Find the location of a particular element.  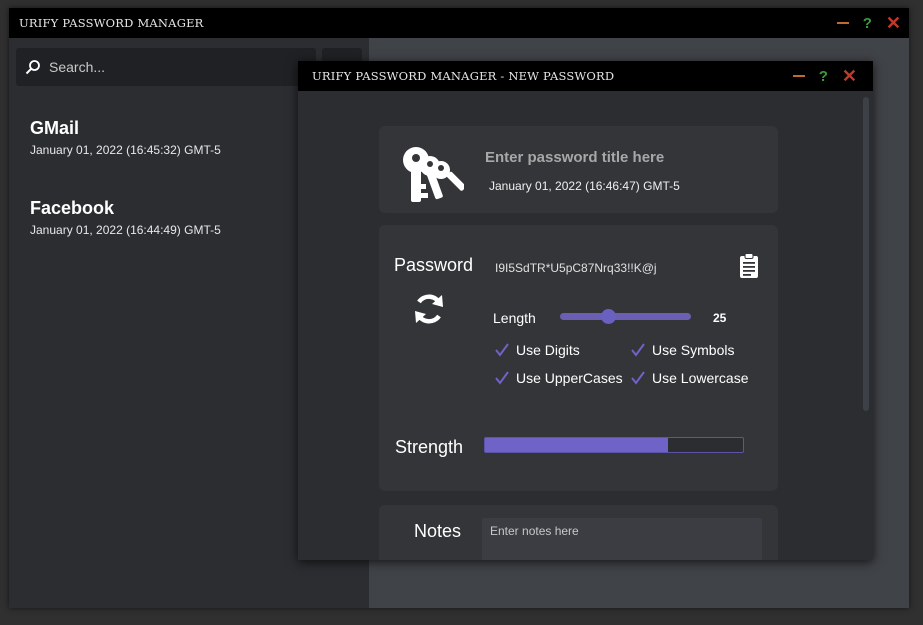

length-value: 25 is located at coordinates (720, 318).